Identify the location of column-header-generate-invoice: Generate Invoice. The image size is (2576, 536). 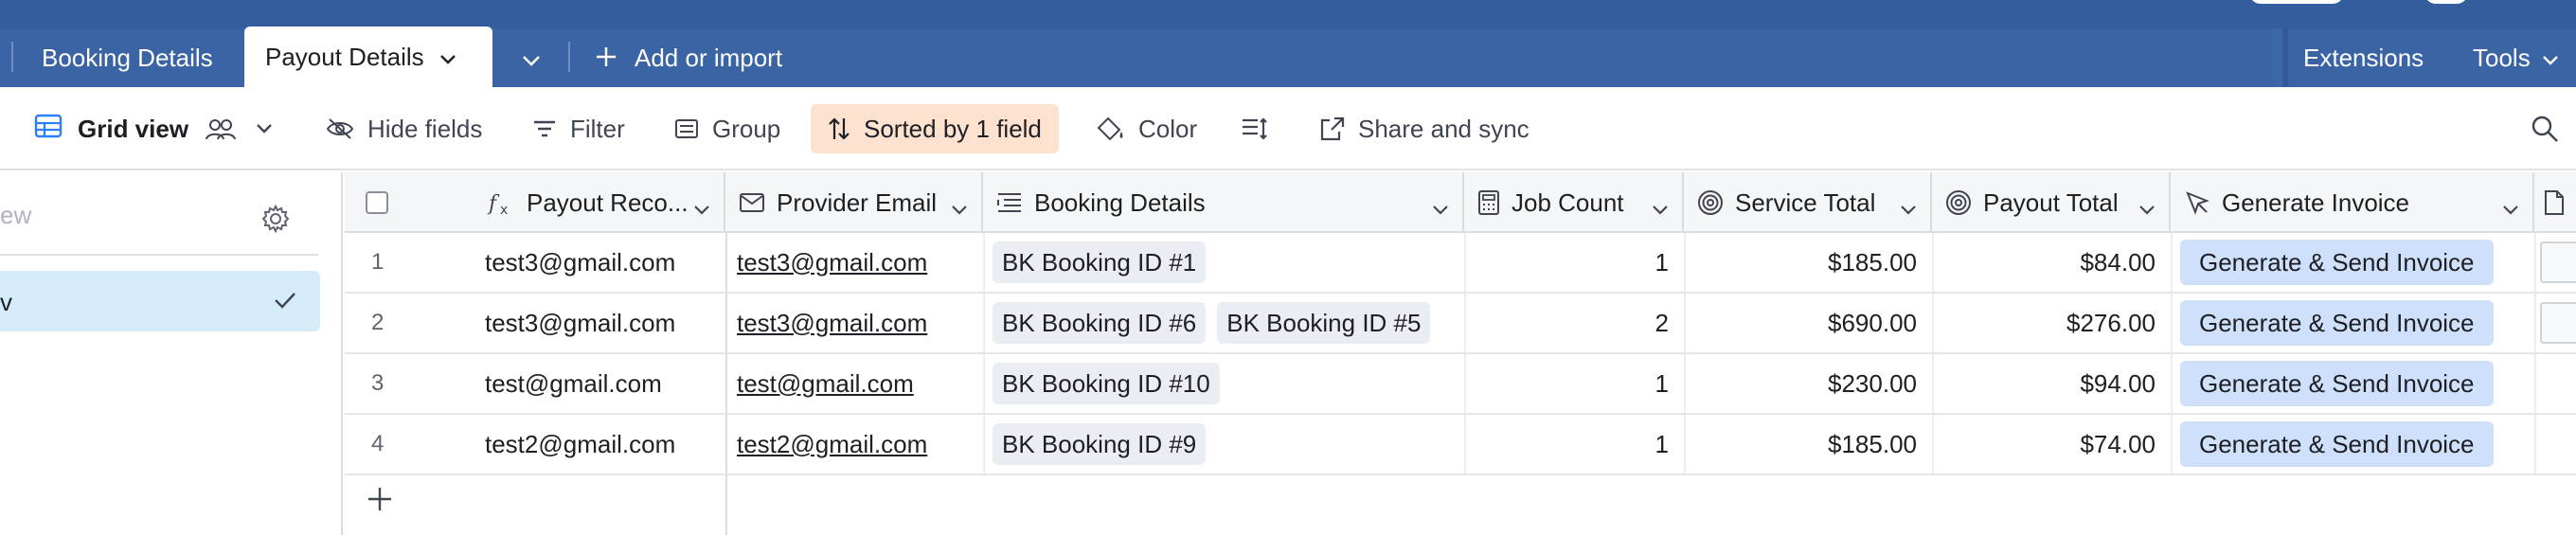
(2352, 203).